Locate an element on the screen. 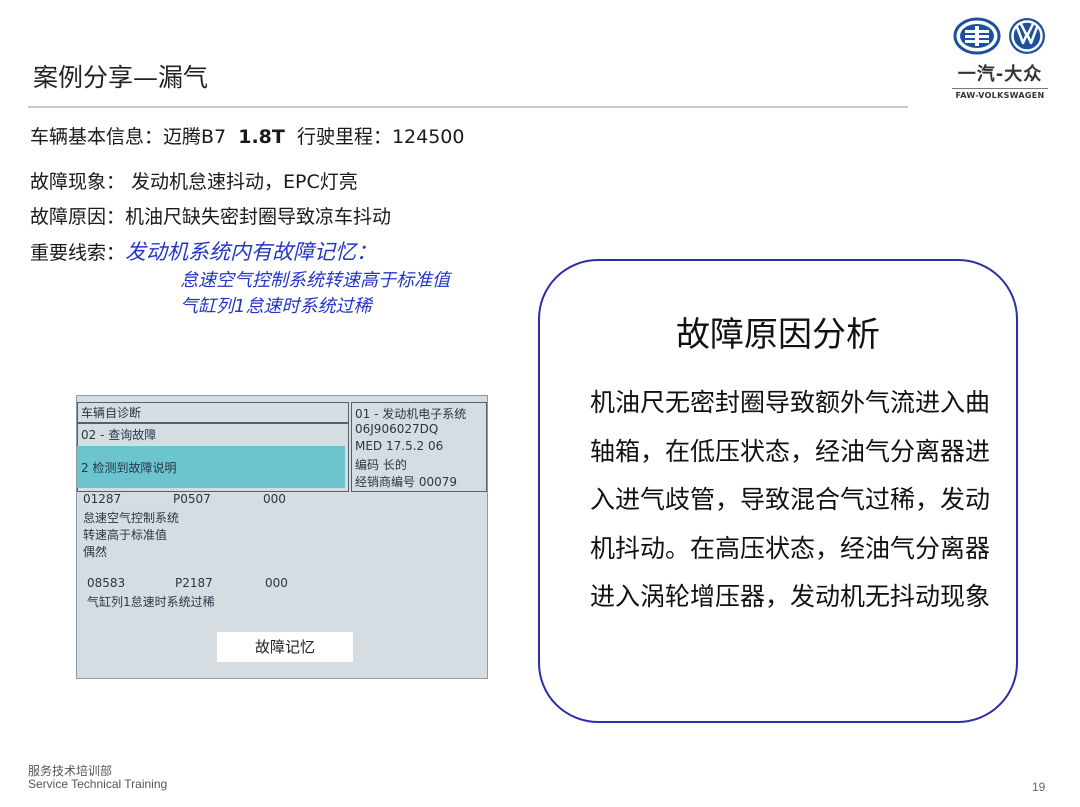 This screenshot has height=807, width=1080. page-title: 案例分享—漏气 is located at coordinates (121, 77).